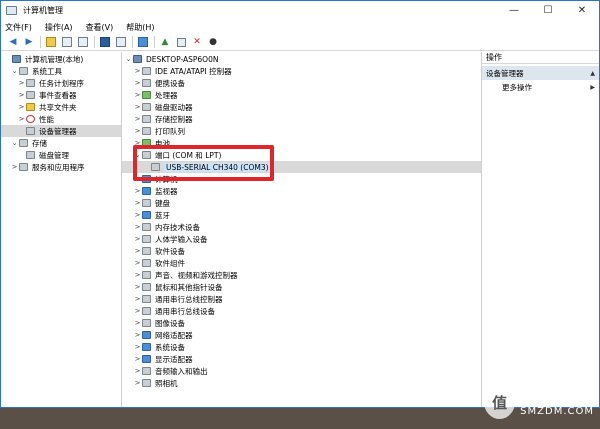 Image resolution: width=600 pixels, height=429 pixels. What do you see at coordinates (189, 299) in the screenshot?
I see `tree-item-label: 通用串行总线控制器` at bounding box center [189, 299].